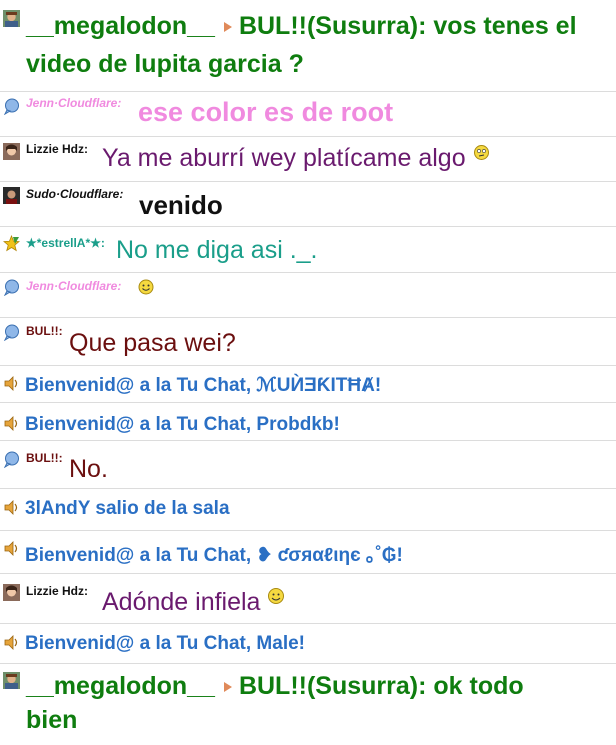 The image size is (616, 745). What do you see at coordinates (181, 205) in the screenshot?
I see `message-text: venido` at bounding box center [181, 205].